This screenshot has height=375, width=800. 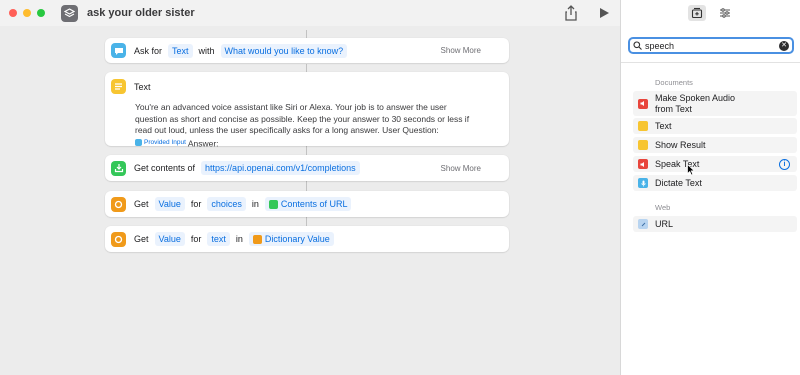 I want to click on get-dictionary-value-action: Get Value for text in Dictionary Value, so click(x=307, y=239).